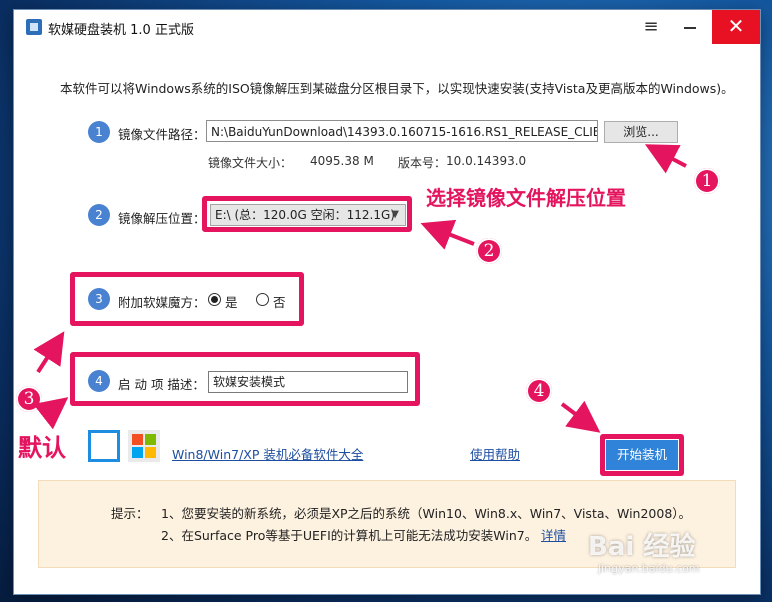 The height and width of the screenshot is (602, 772). I want to click on arrow-to-extract, so click(447, 234).